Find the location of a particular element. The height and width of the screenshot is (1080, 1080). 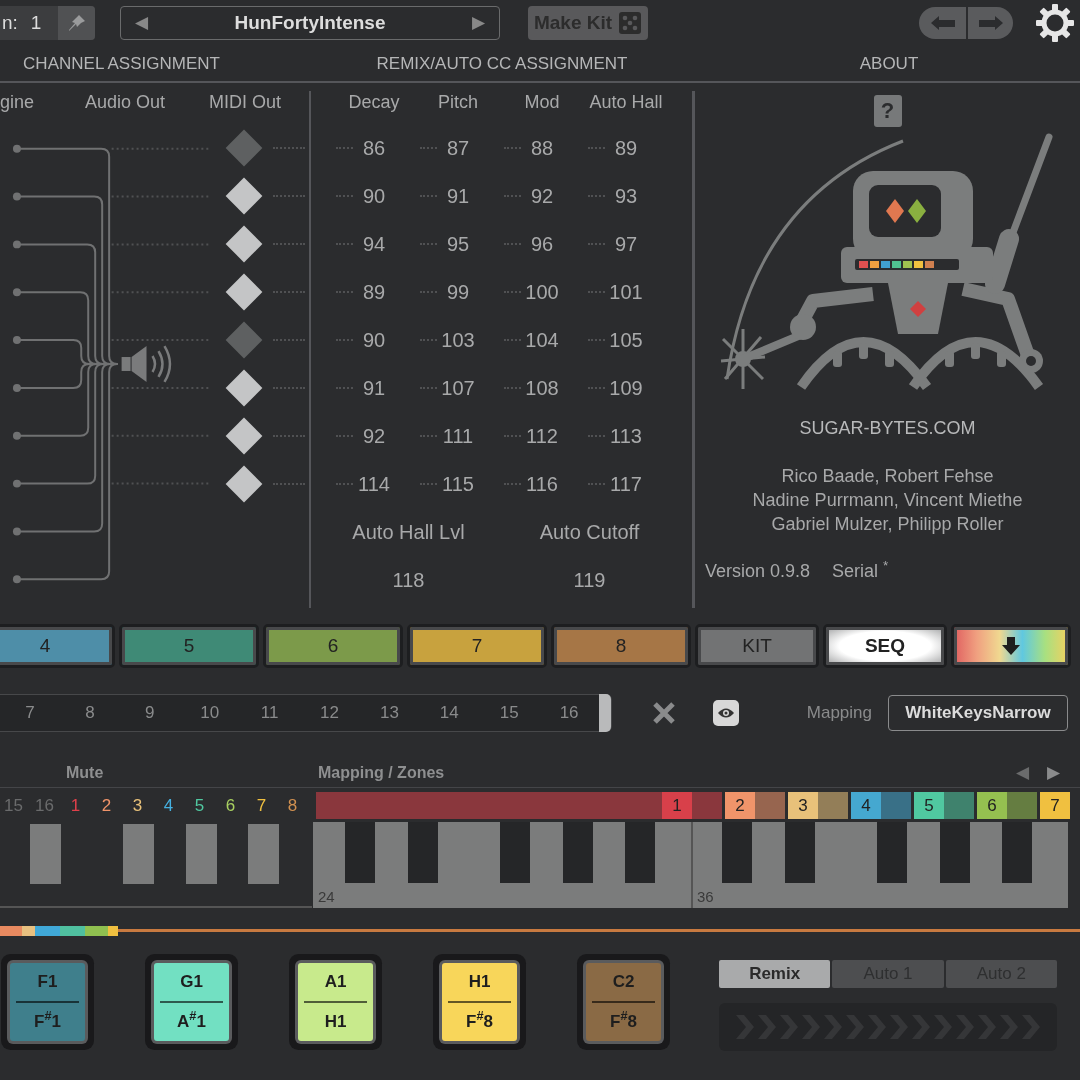

zone-label: 7 is located at coordinates (1055, 805).